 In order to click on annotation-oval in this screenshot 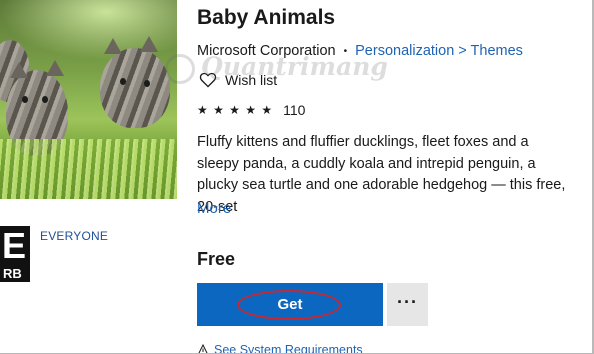, I will do `click(289, 305)`.